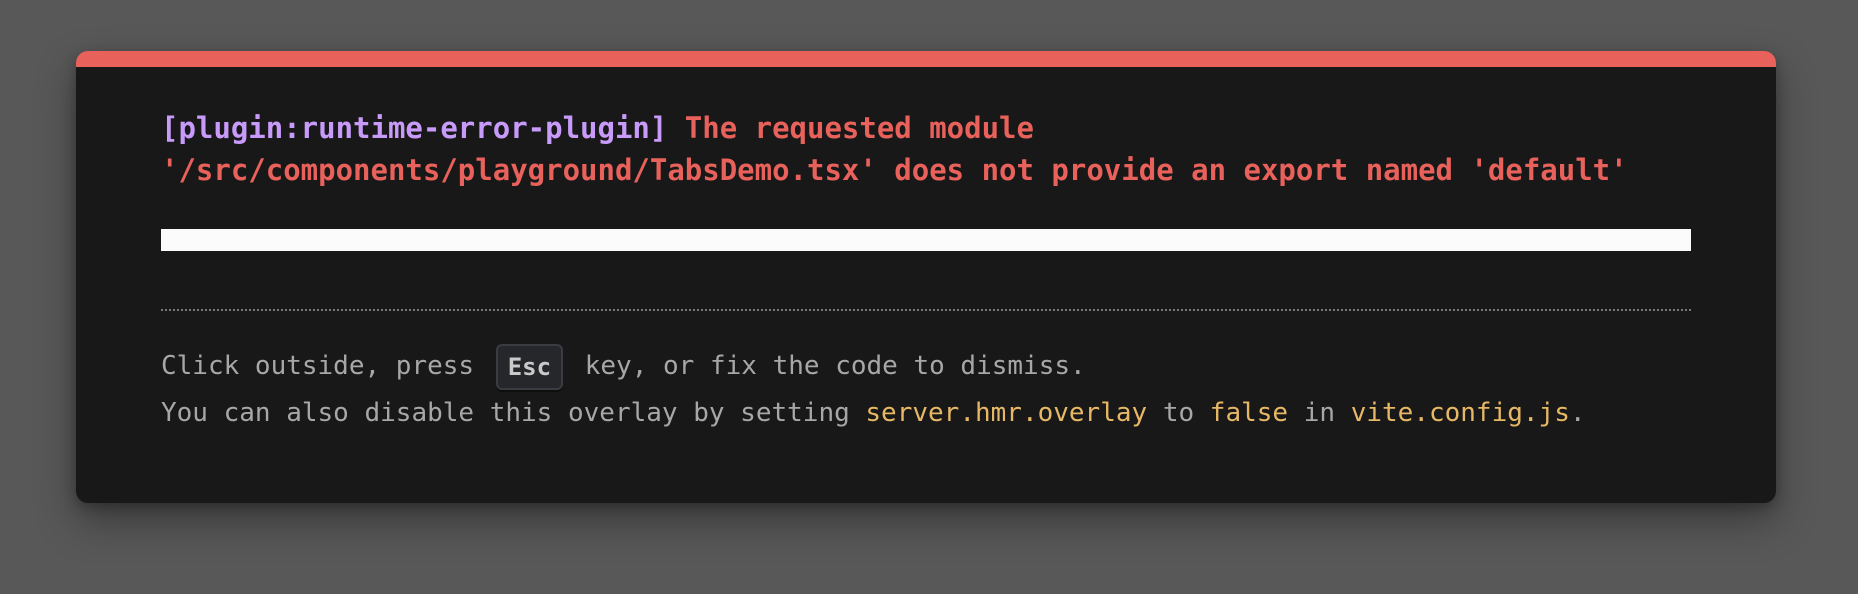 Image resolution: width=1858 pixels, height=594 pixels. What do you see at coordinates (529, 366) in the screenshot?
I see `esc-key: Esc` at bounding box center [529, 366].